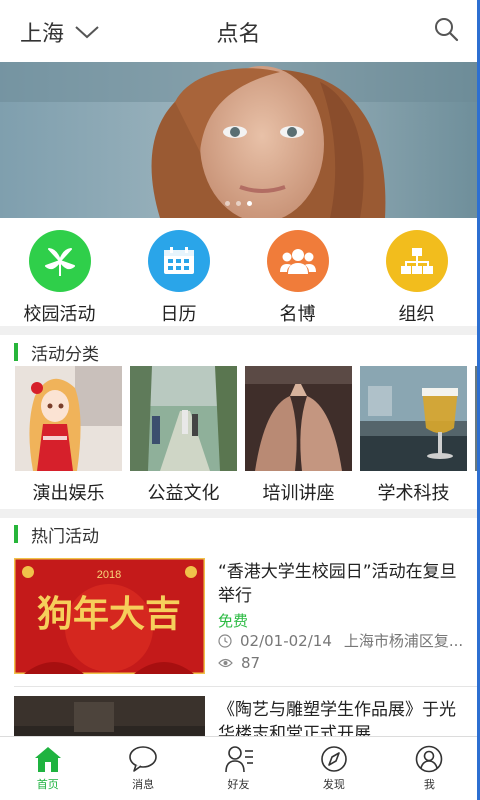  I want to click on city-selector: 上海, so click(60, 32).